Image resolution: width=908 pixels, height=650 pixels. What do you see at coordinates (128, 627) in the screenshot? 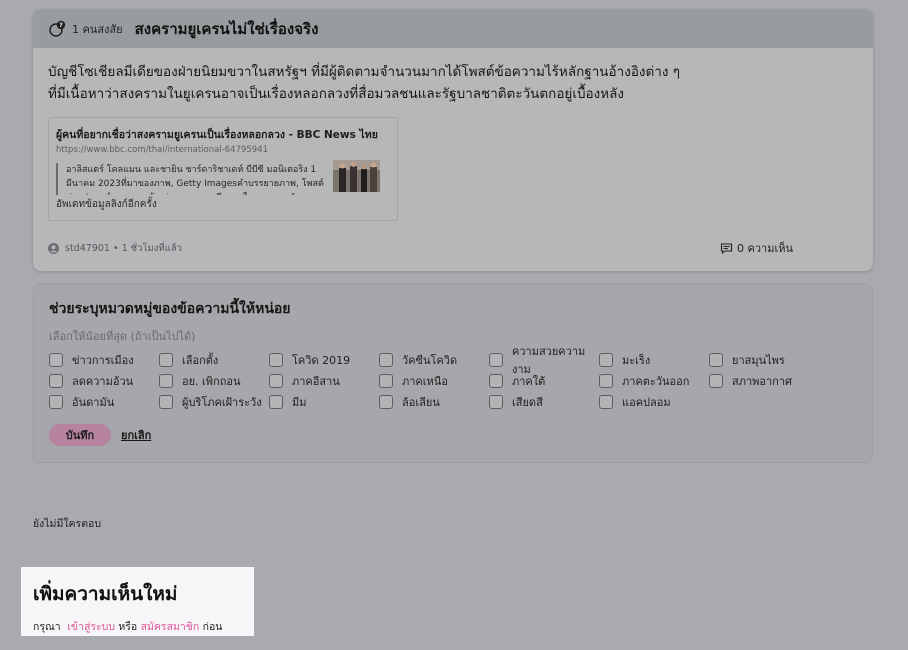
I see `prompt-or: หรือ` at bounding box center [128, 627].